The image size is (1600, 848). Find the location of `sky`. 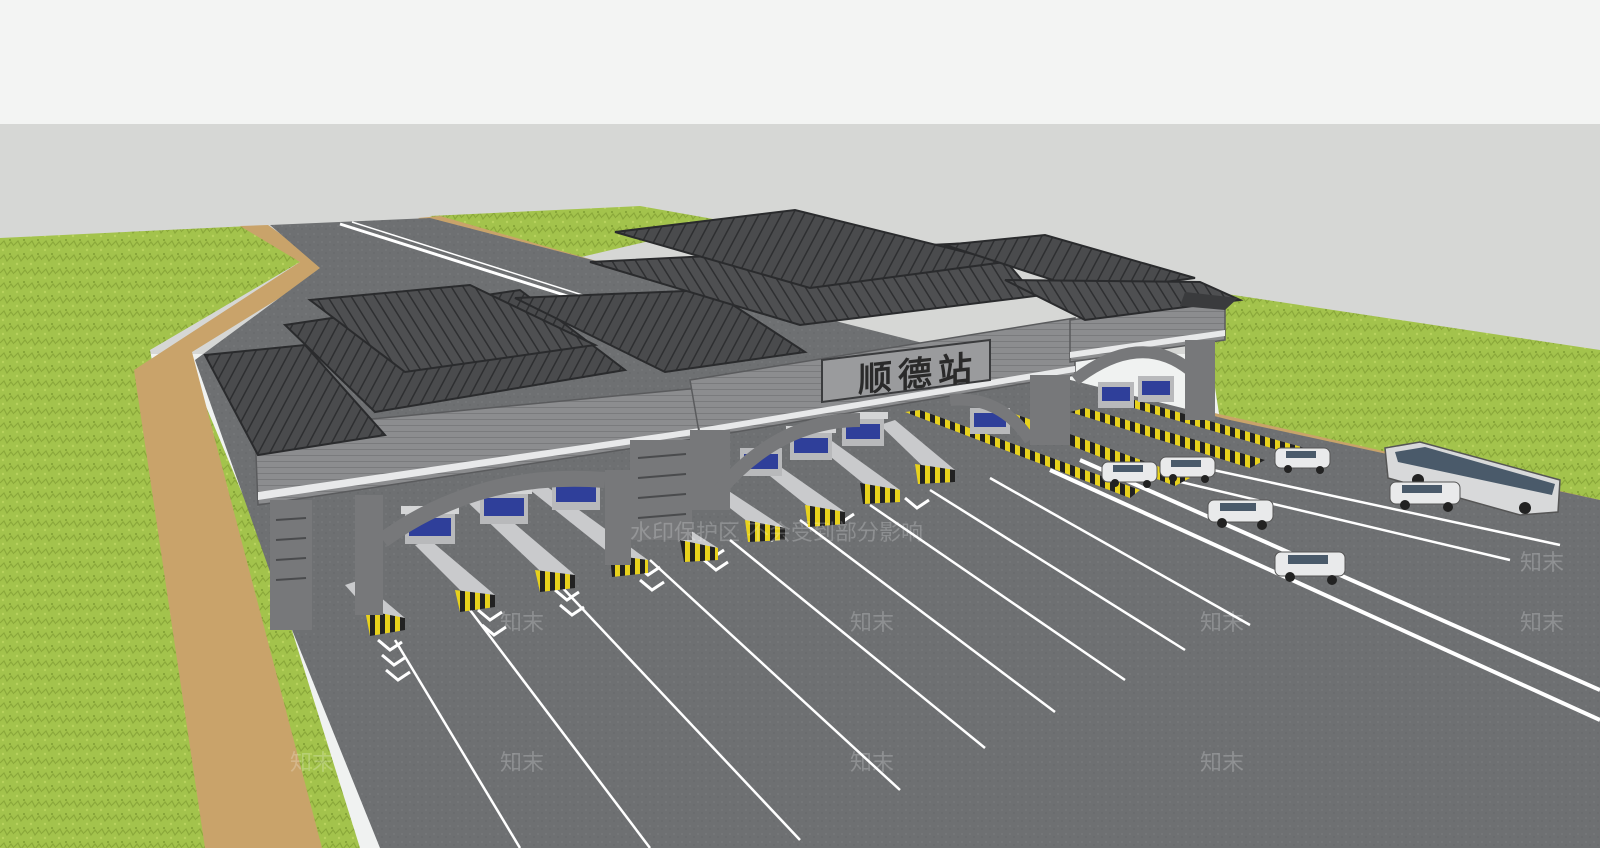

sky is located at coordinates (800, 62).